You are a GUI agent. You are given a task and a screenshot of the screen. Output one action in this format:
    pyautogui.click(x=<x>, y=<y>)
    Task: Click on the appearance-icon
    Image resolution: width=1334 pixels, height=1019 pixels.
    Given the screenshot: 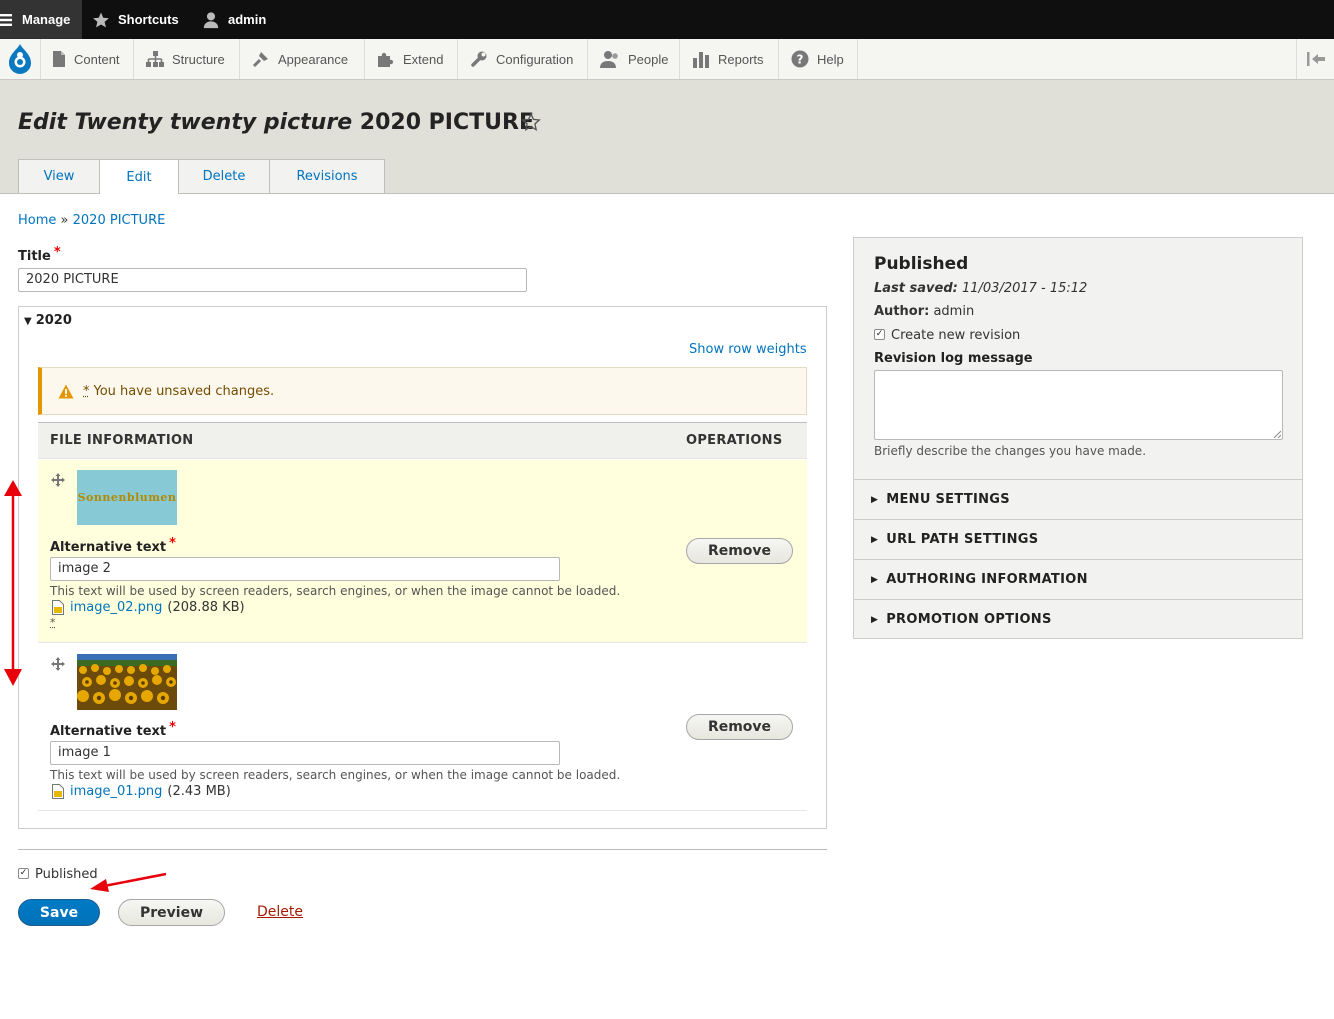 What is the action you would take?
    pyautogui.click(x=260, y=60)
    